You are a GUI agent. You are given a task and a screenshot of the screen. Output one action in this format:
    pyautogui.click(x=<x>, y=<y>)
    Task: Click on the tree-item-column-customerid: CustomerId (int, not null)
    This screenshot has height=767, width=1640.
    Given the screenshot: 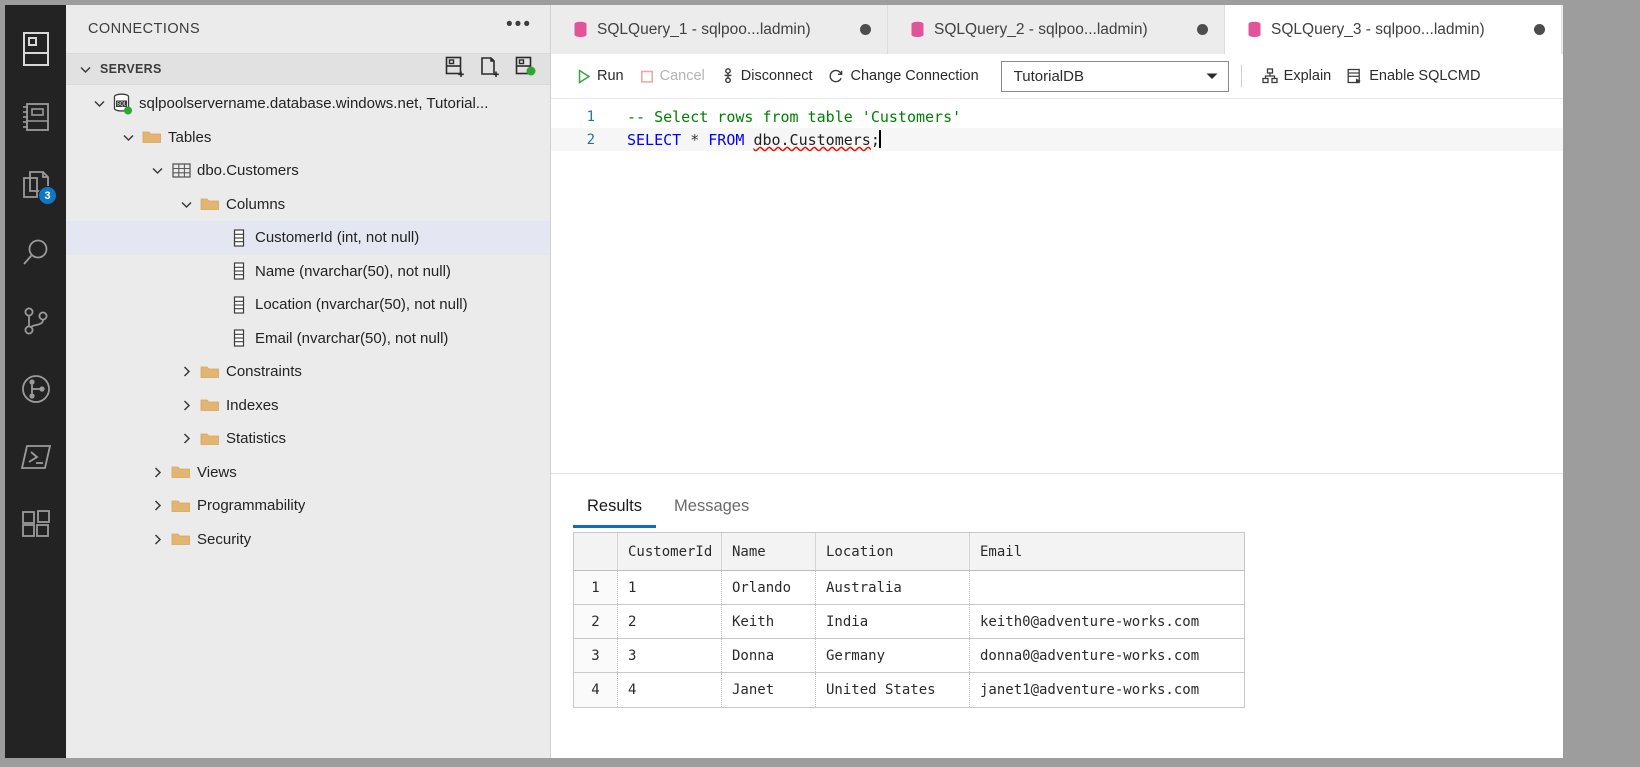 What is the action you would take?
    pyautogui.click(x=308, y=238)
    